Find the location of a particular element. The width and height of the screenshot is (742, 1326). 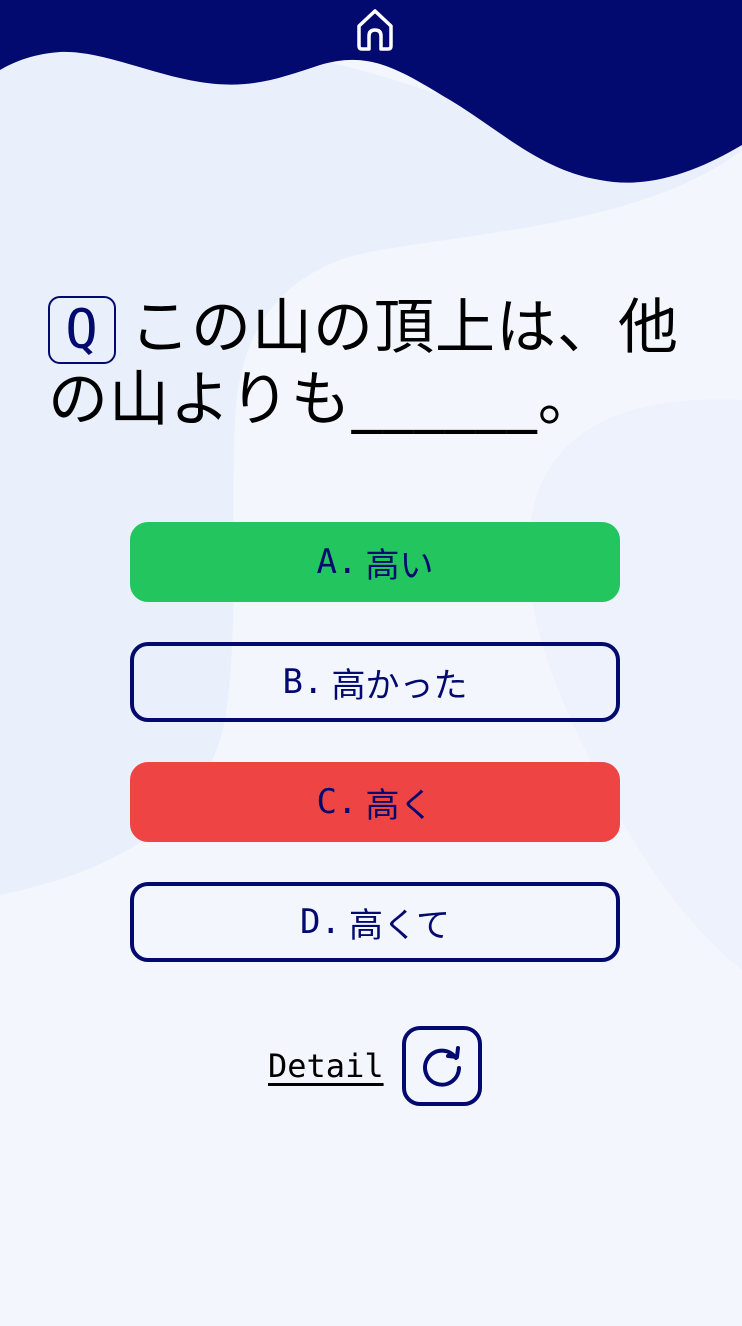

option-letter: D. is located at coordinates (320, 922).